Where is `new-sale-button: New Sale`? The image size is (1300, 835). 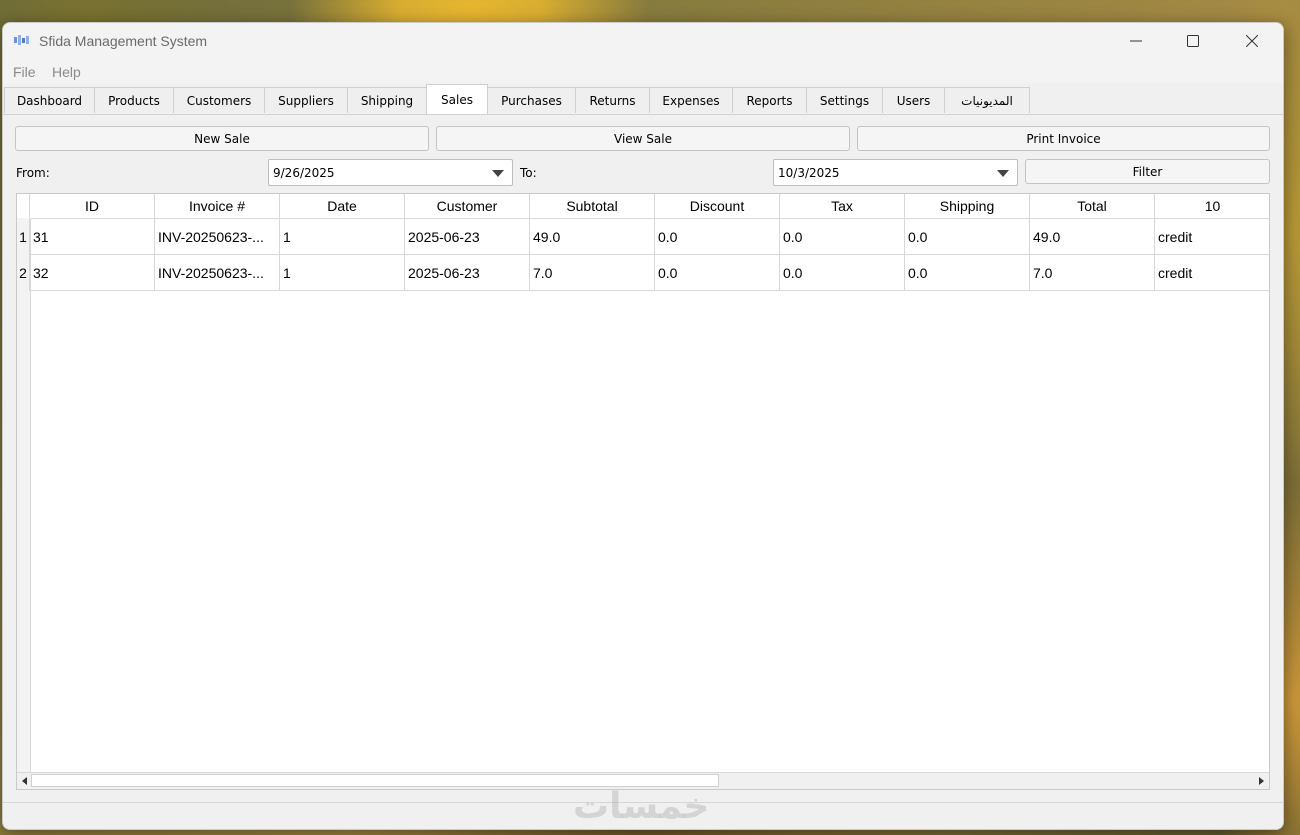 new-sale-button: New Sale is located at coordinates (222, 138).